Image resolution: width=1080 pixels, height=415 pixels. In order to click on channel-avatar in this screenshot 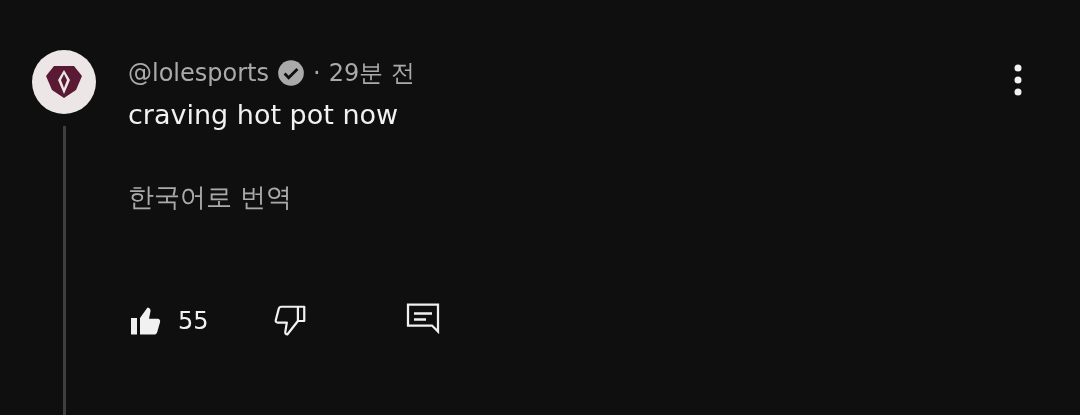, I will do `click(64, 82)`.